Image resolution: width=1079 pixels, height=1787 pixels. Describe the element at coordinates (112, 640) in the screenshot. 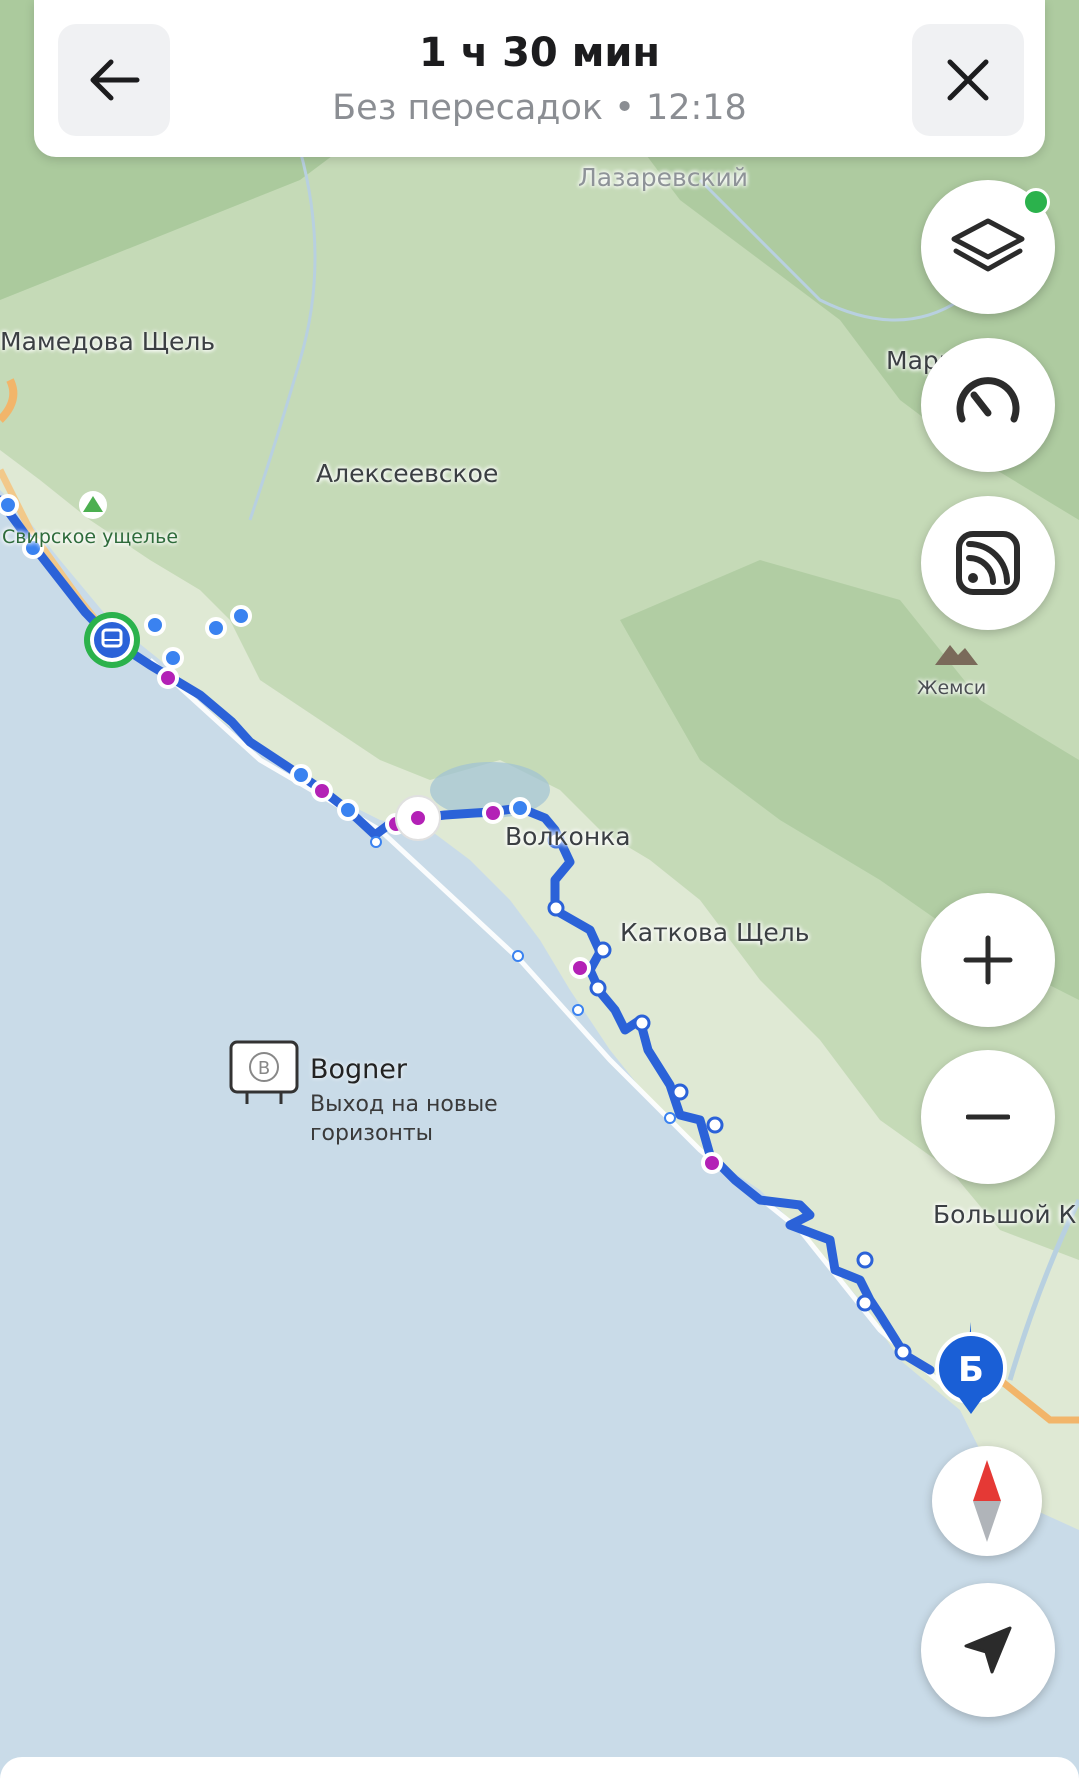

I see `start-bus-marker` at that location.